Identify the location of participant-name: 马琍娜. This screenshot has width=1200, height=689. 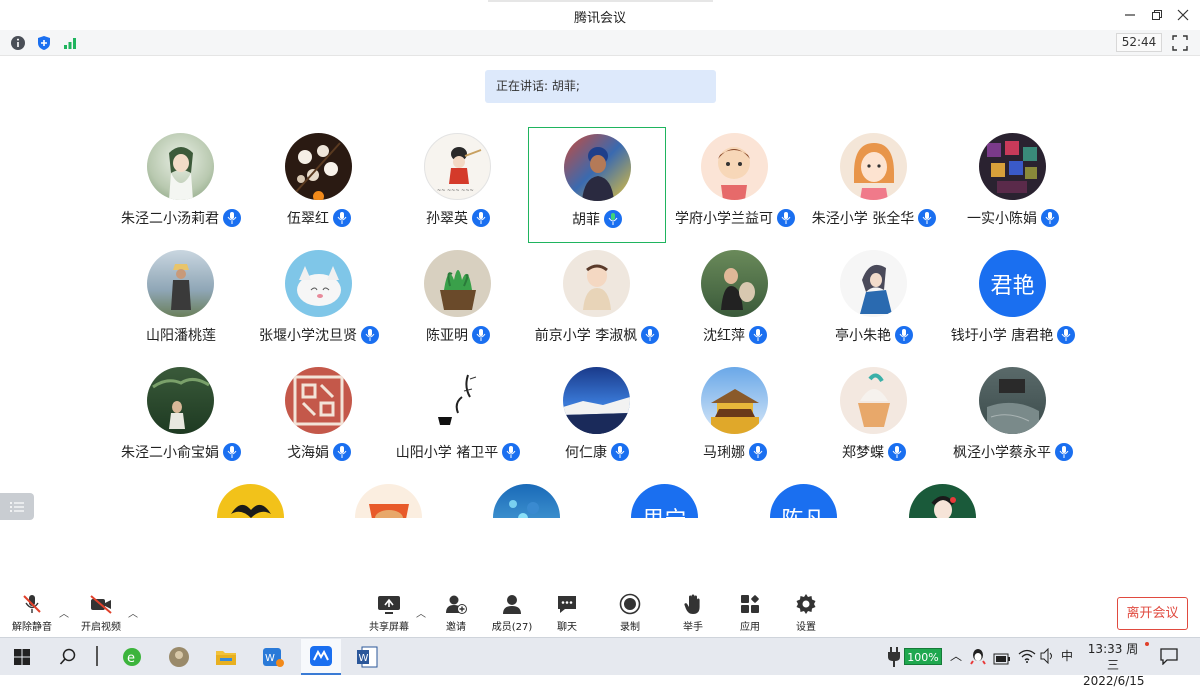
(724, 453).